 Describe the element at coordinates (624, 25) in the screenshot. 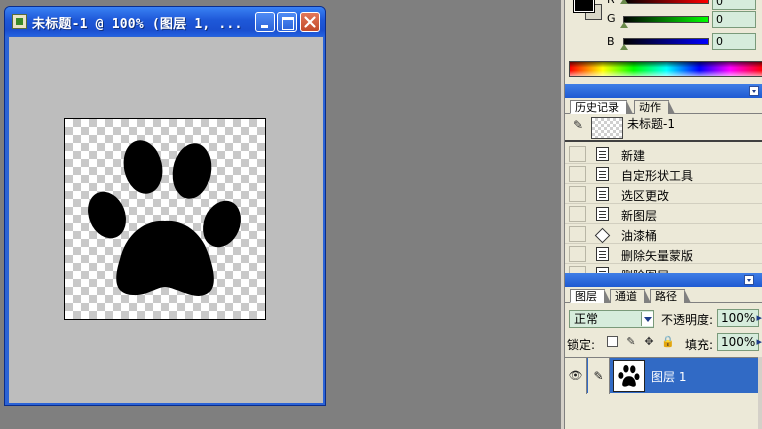

I see `channel-g-thumb` at that location.